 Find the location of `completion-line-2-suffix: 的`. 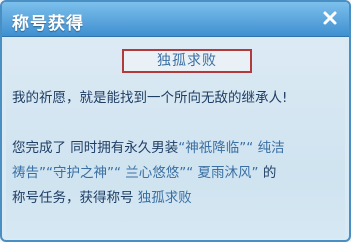

completion-line-2-suffix: 的 is located at coordinates (267, 173).